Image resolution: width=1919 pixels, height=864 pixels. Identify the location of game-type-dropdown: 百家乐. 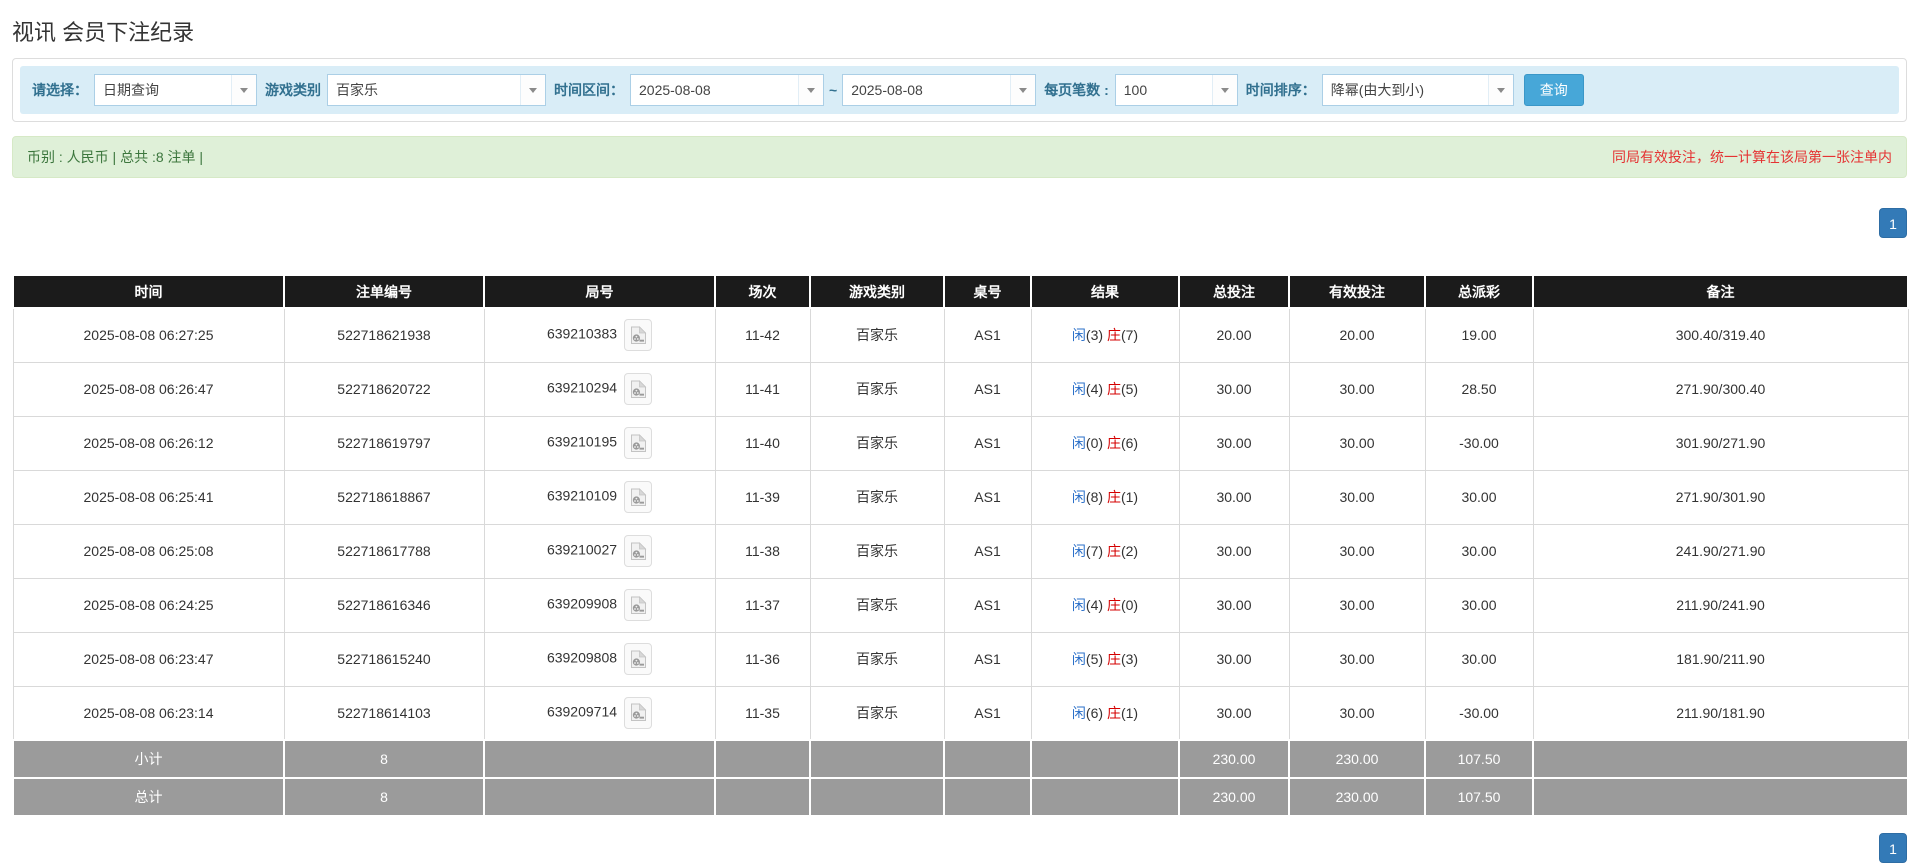
(436, 90).